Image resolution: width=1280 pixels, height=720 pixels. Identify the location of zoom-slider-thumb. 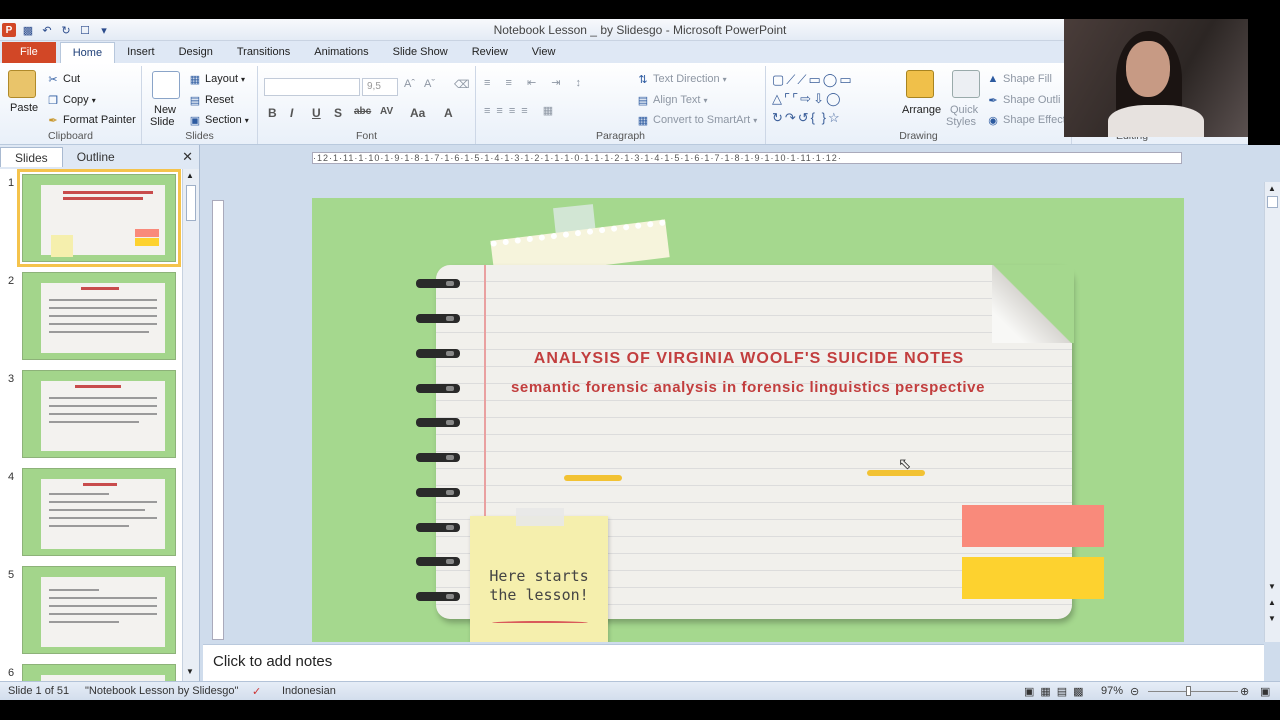
(1188, 691).